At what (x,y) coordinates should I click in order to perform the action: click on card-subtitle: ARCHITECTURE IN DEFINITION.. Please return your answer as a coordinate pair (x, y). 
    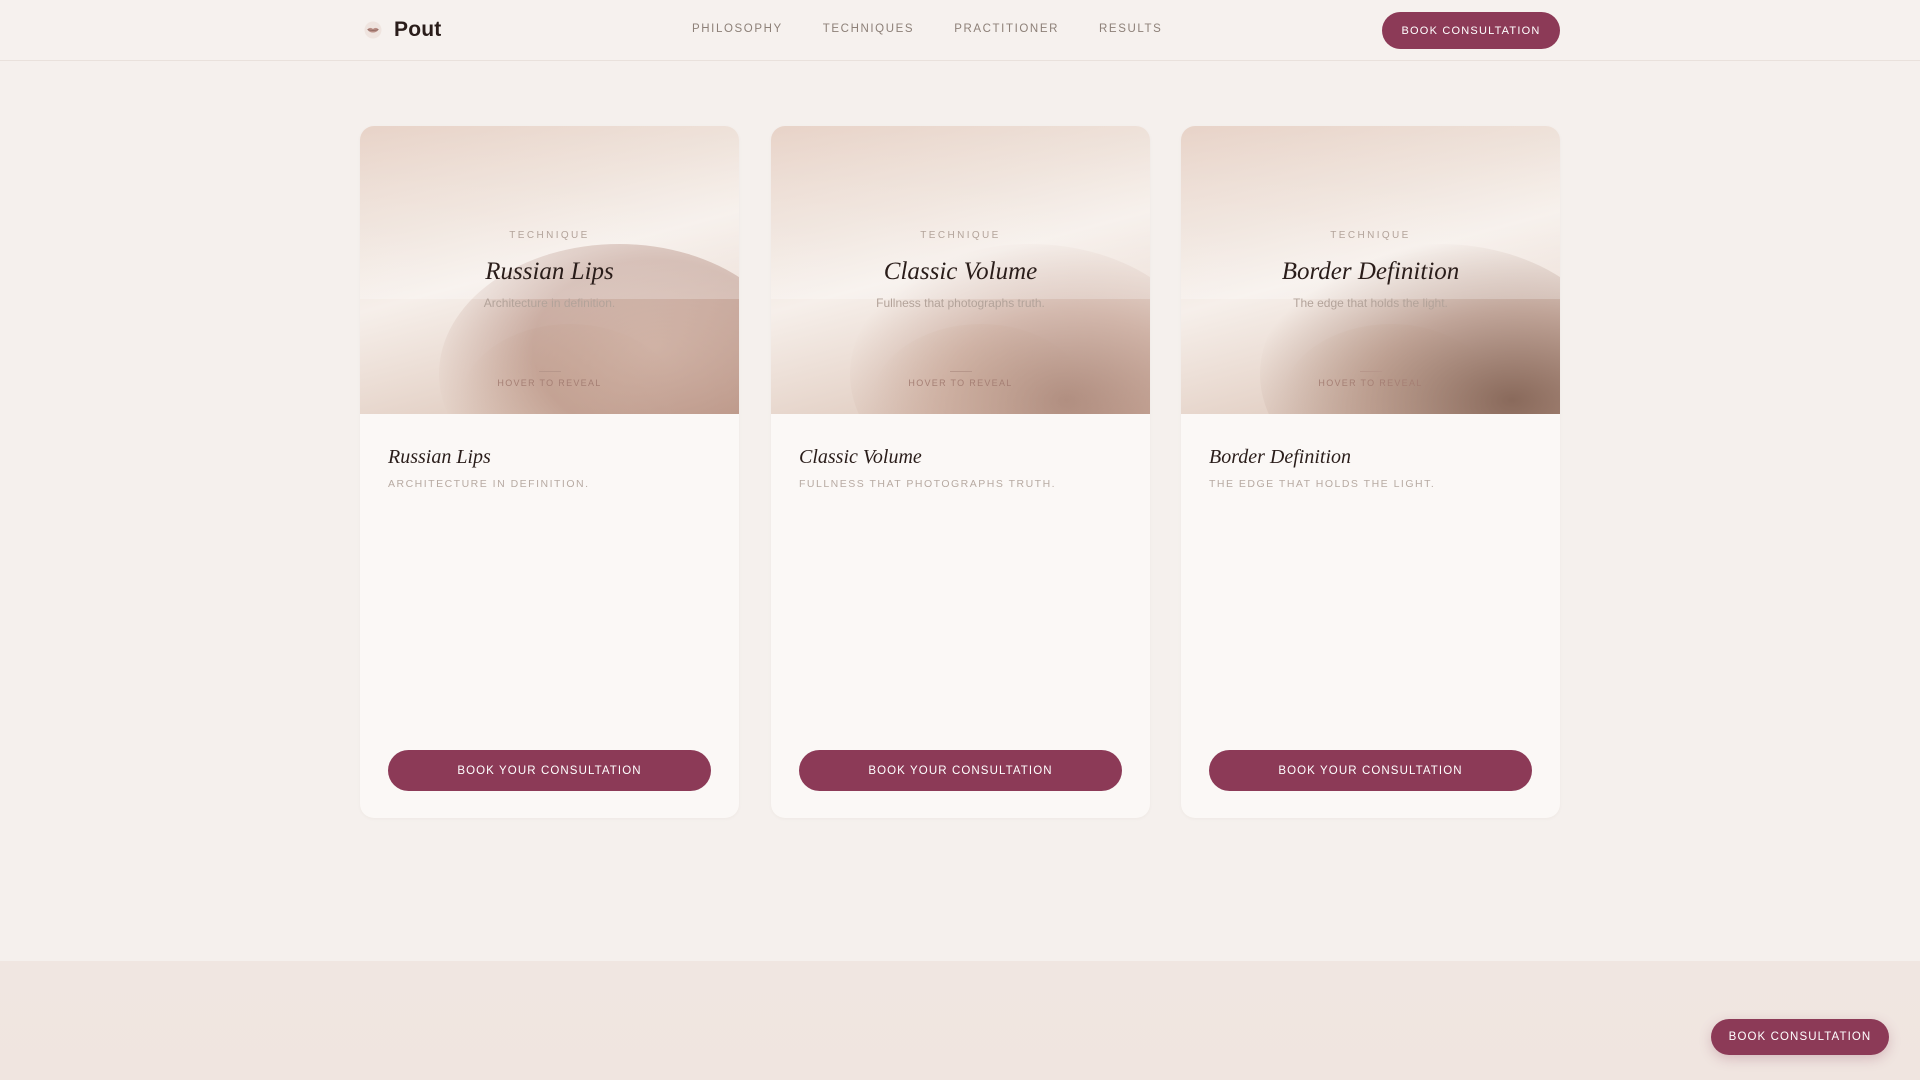
    Looking at the image, I should click on (489, 484).